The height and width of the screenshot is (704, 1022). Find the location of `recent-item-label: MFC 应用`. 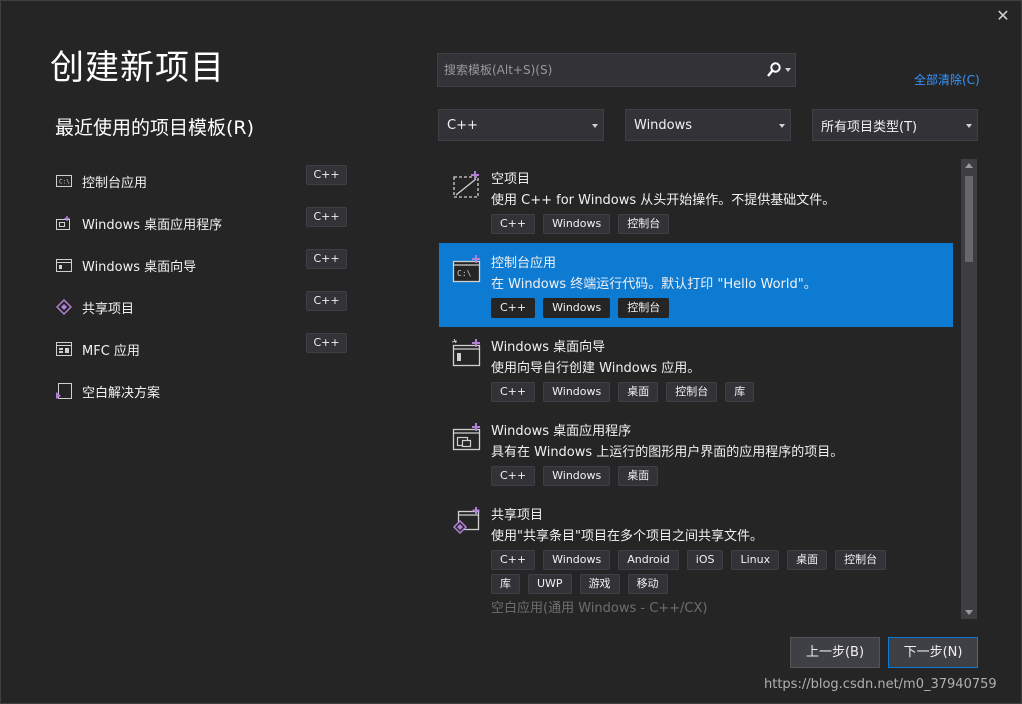

recent-item-label: MFC 应用 is located at coordinates (111, 351).